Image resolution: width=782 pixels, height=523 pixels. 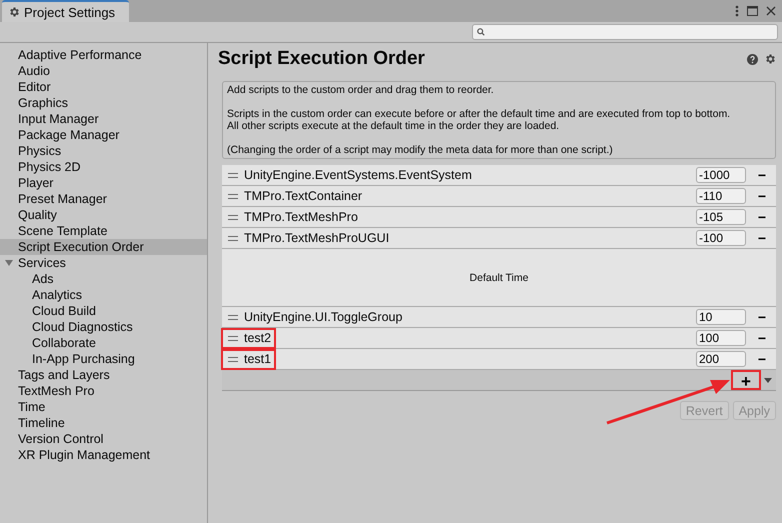 I want to click on script-row: TMPro.TextContainer -110 −, so click(x=499, y=196).